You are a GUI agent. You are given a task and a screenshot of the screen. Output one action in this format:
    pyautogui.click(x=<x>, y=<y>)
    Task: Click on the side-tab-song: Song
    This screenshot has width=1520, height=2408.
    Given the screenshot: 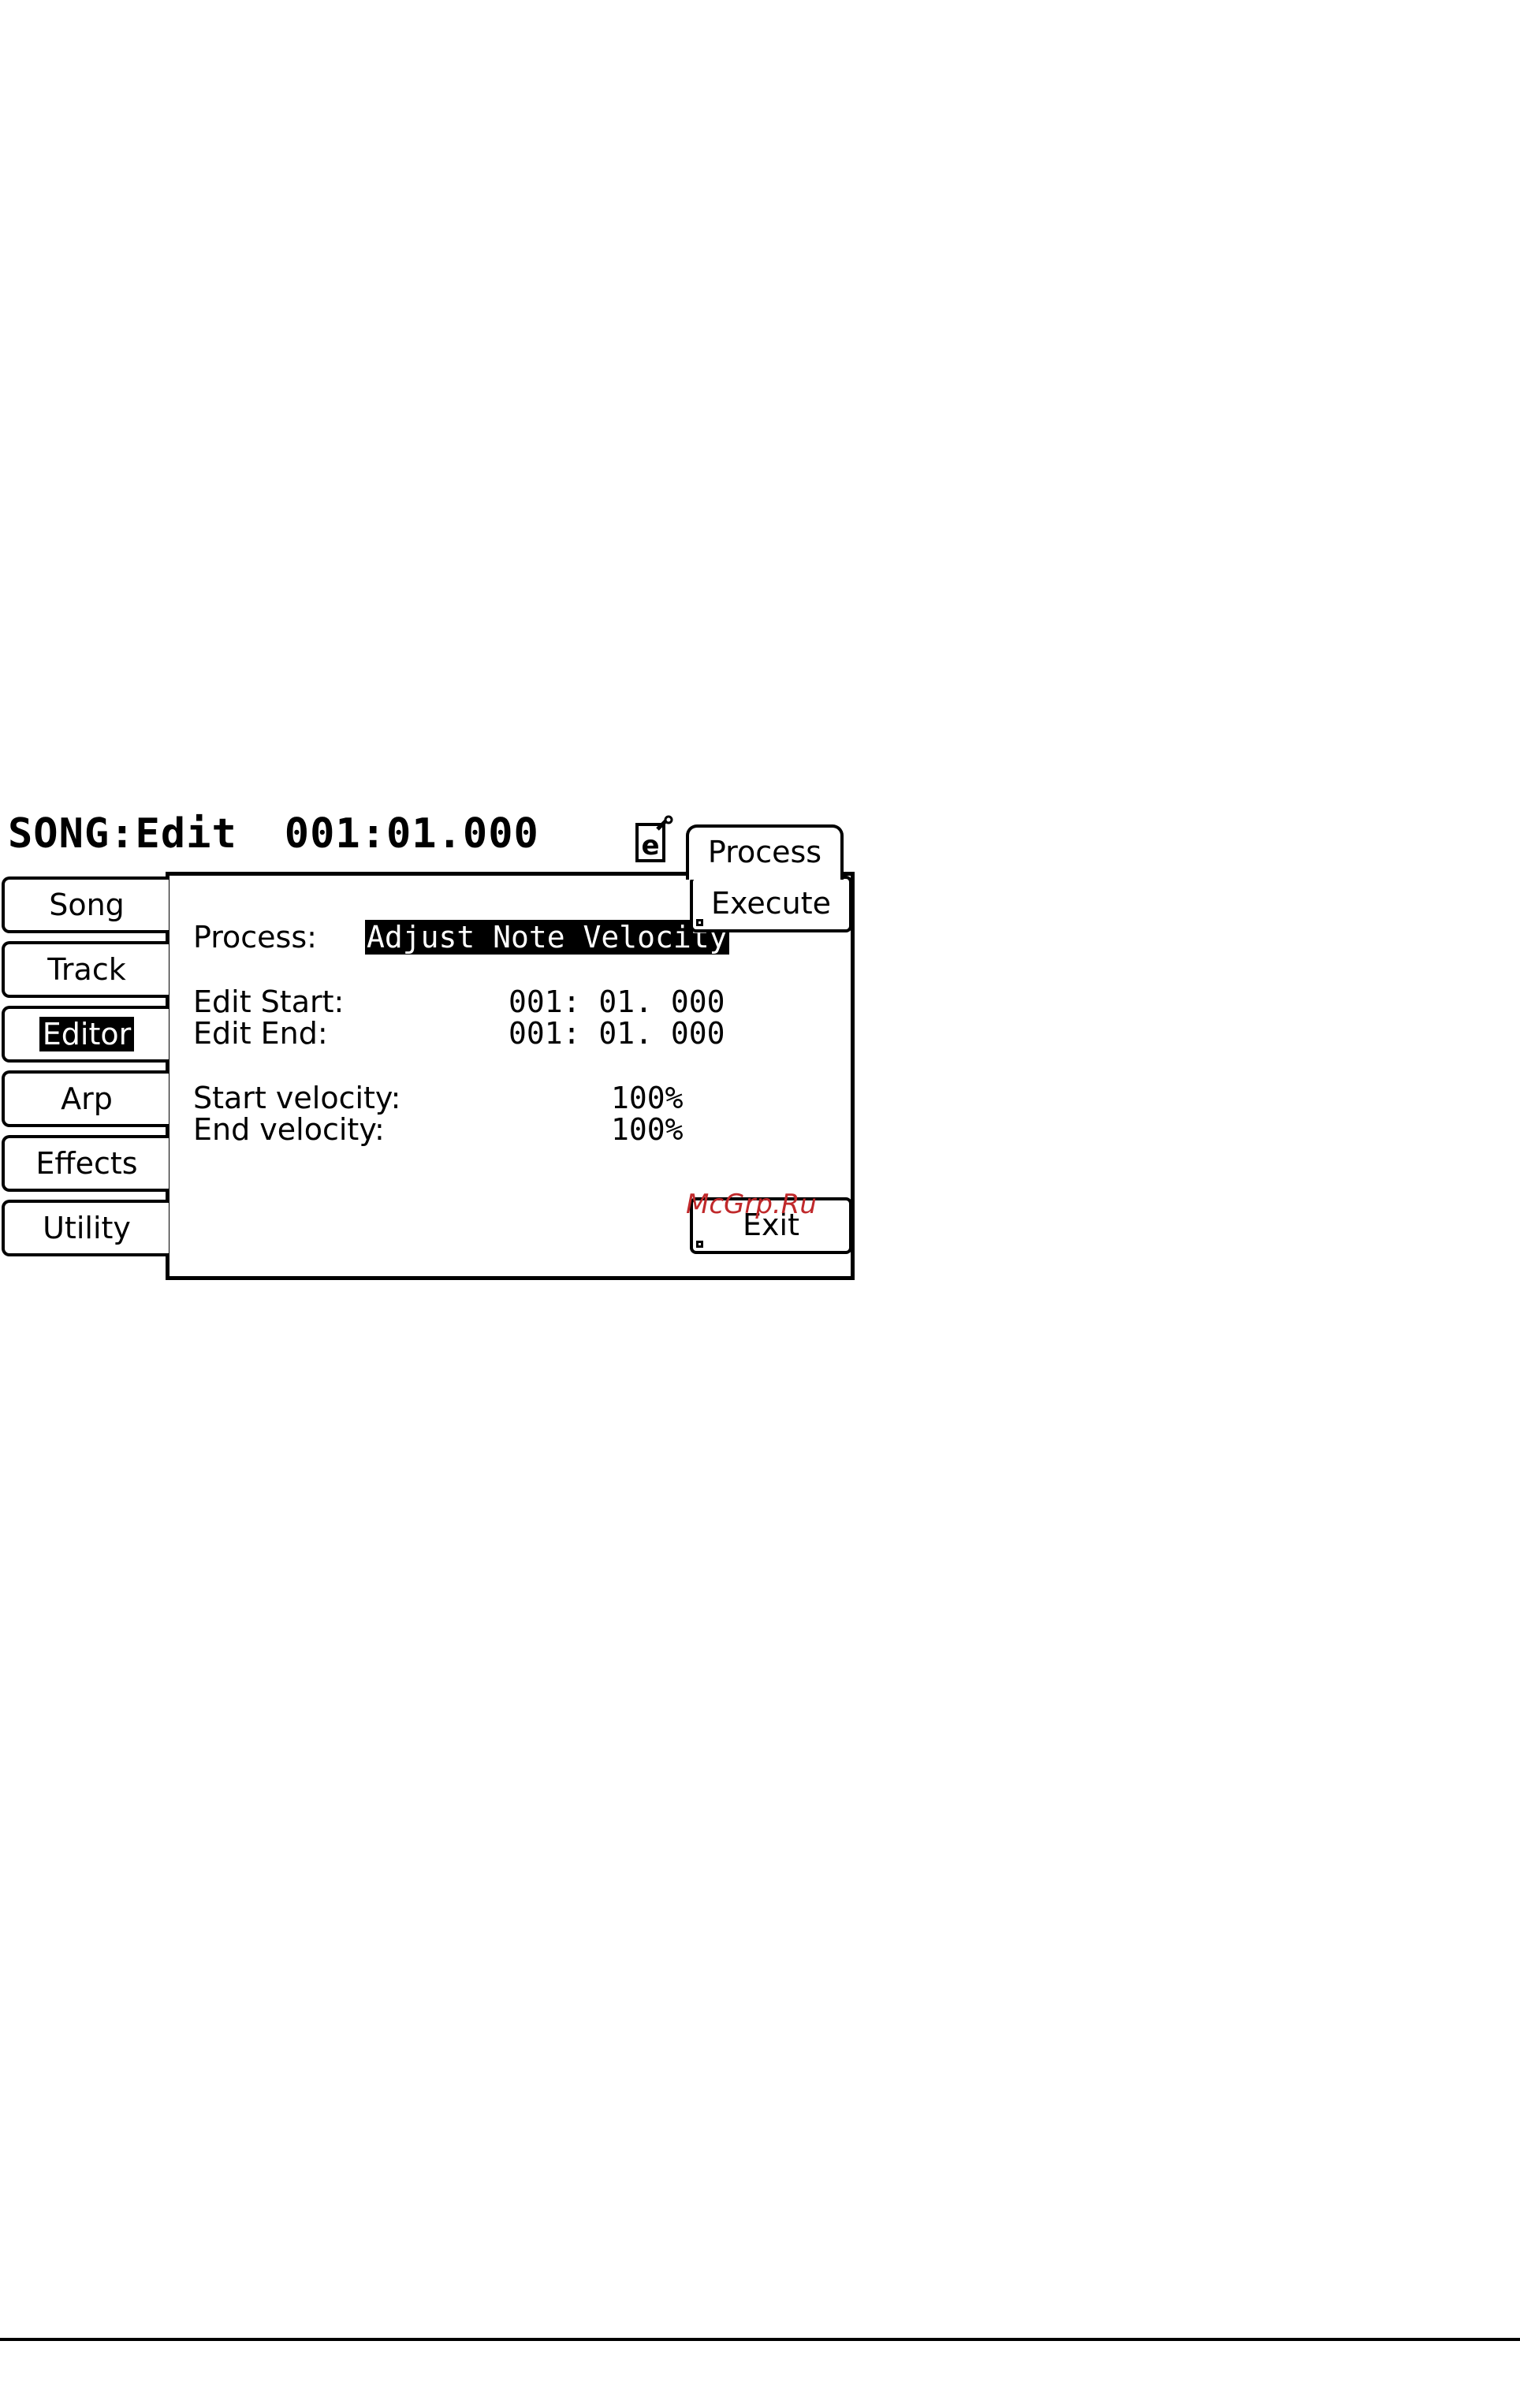 What is the action you would take?
    pyautogui.click(x=85, y=904)
    